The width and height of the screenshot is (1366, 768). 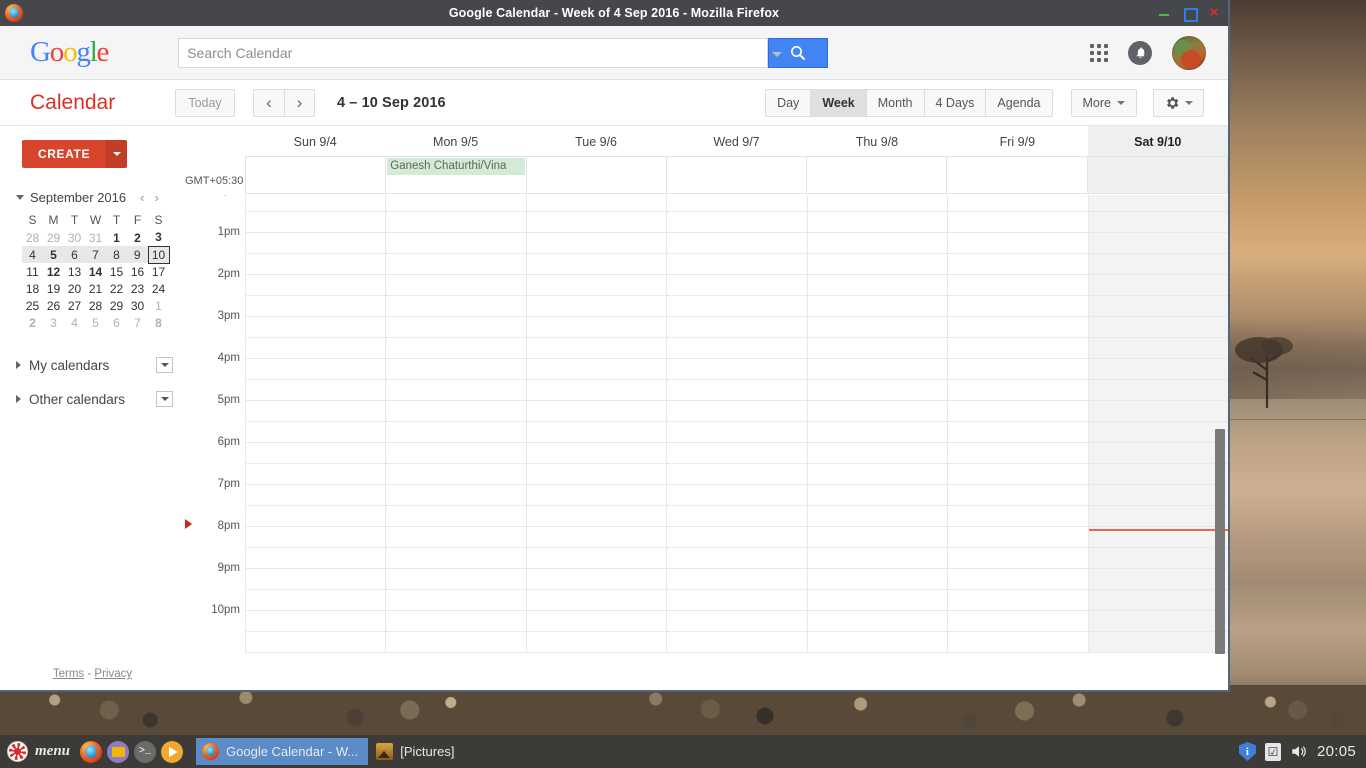 I want to click on mini-calendar-day: 14, so click(x=95, y=271).